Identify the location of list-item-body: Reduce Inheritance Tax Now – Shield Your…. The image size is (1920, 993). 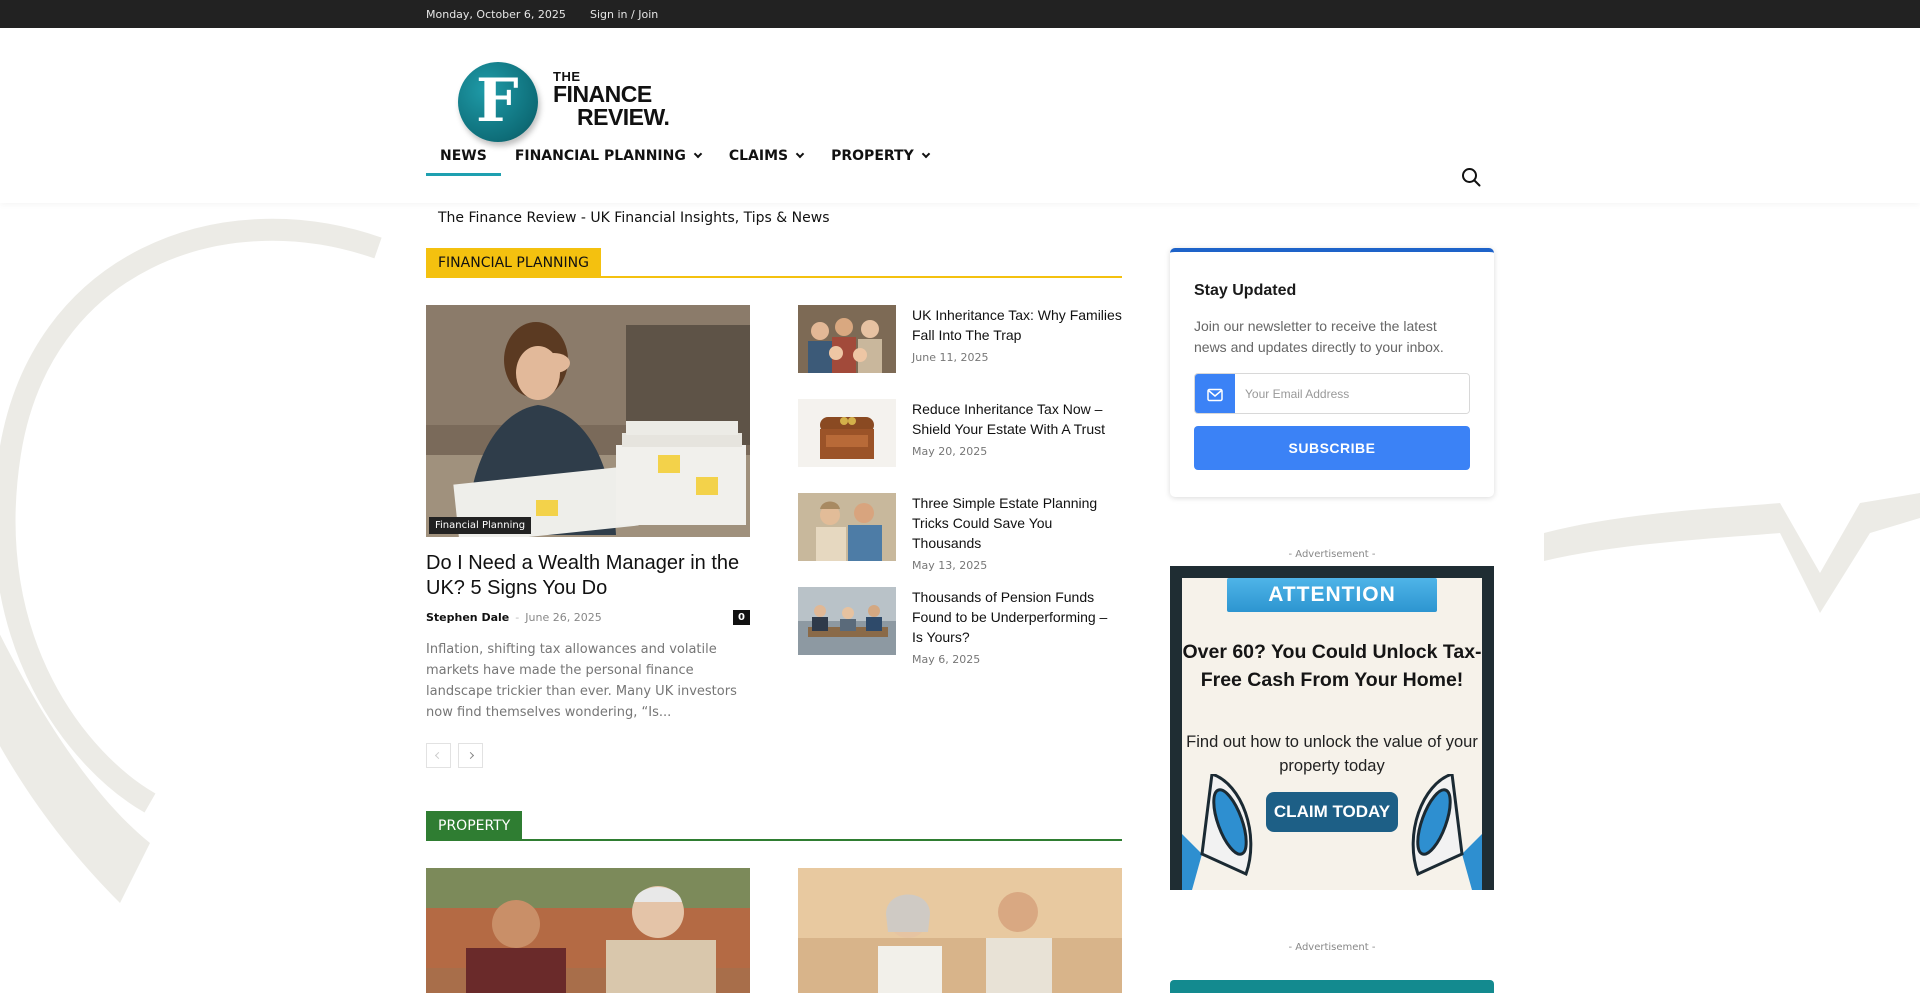
(1017, 446).